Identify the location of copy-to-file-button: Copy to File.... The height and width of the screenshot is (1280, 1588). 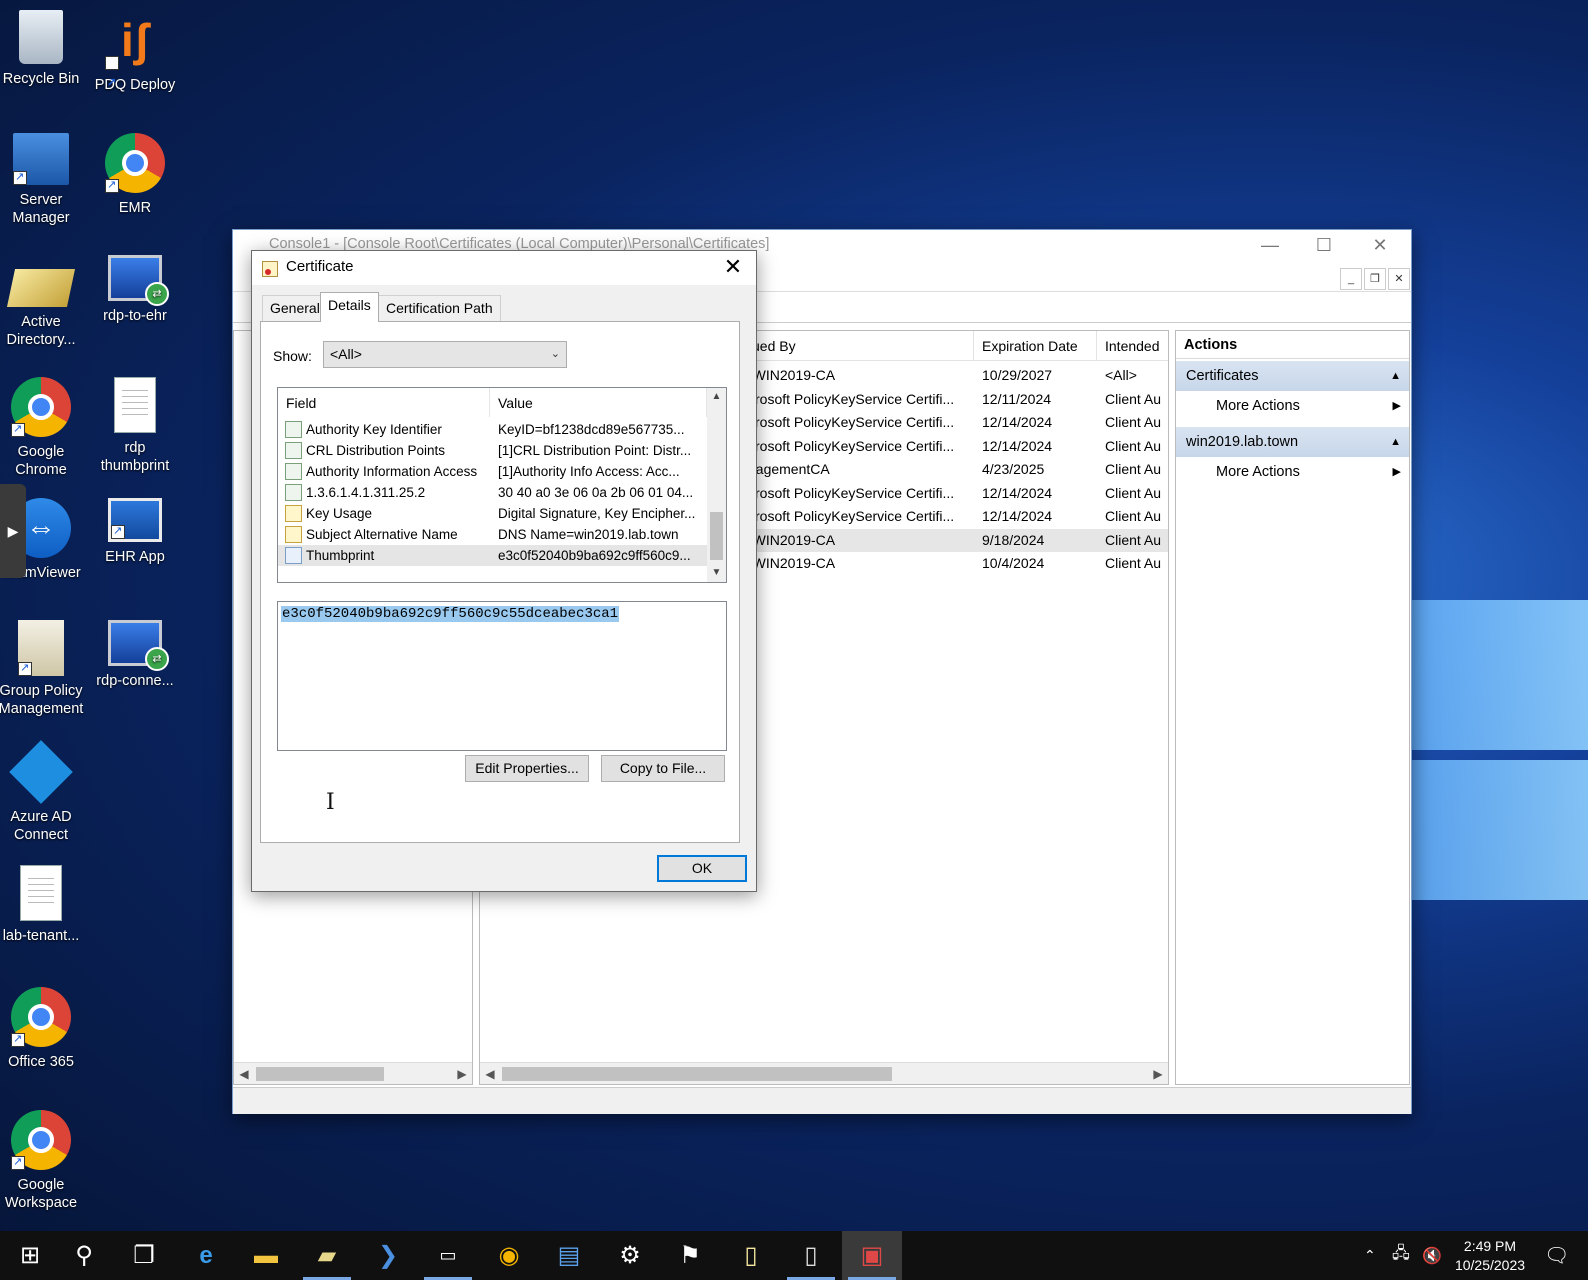
(663, 768).